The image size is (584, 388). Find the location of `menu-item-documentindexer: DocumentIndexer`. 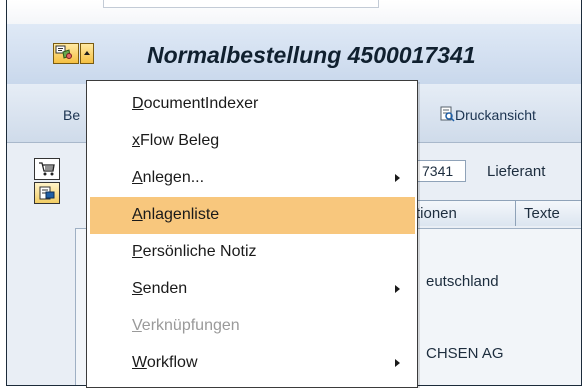

menu-item-documentindexer: DocumentIndexer is located at coordinates (252, 104).